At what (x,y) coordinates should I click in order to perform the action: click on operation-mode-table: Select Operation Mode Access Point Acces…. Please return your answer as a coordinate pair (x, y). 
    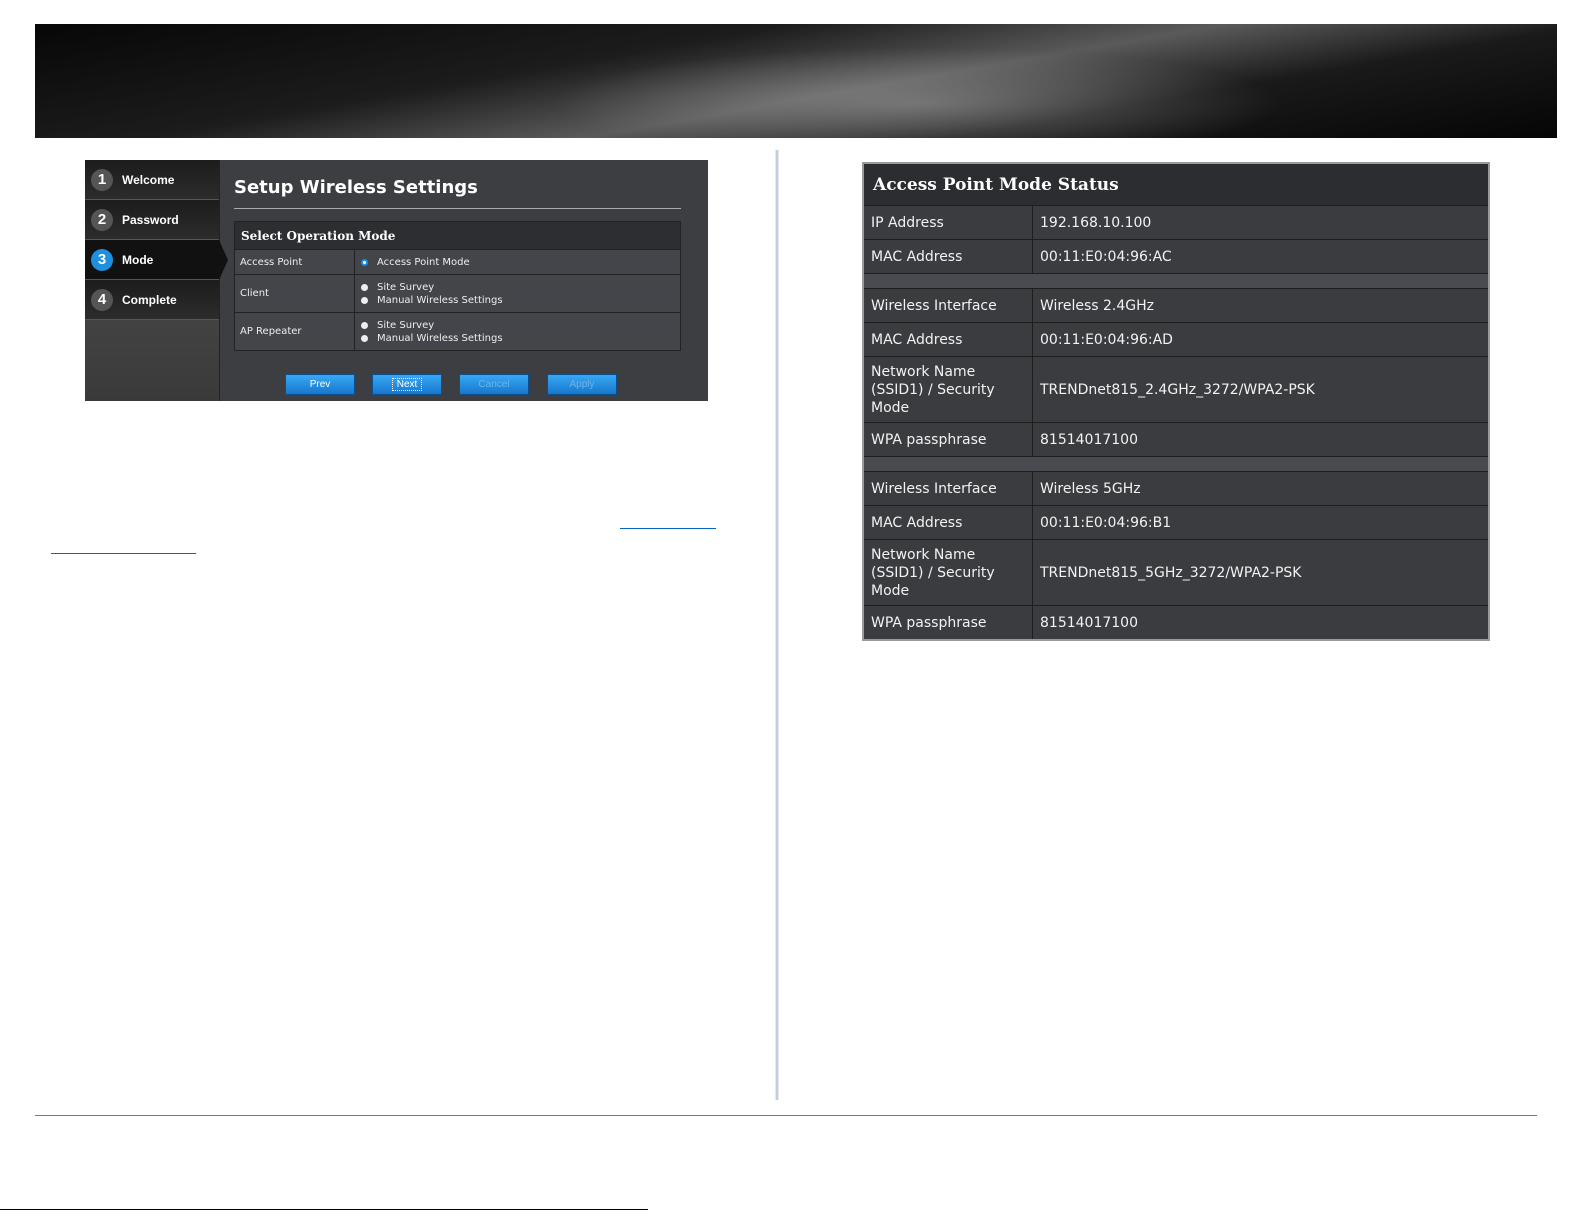
    Looking at the image, I should click on (457, 286).